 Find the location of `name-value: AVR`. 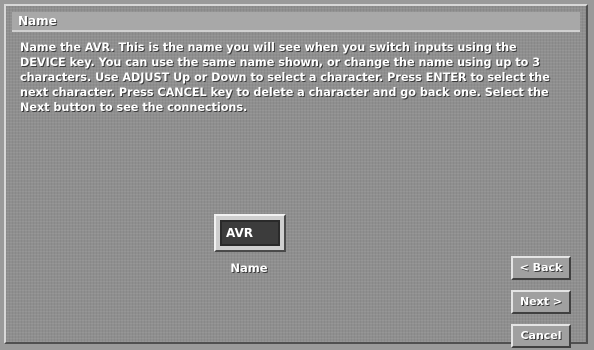

name-value: AVR is located at coordinates (250, 233).